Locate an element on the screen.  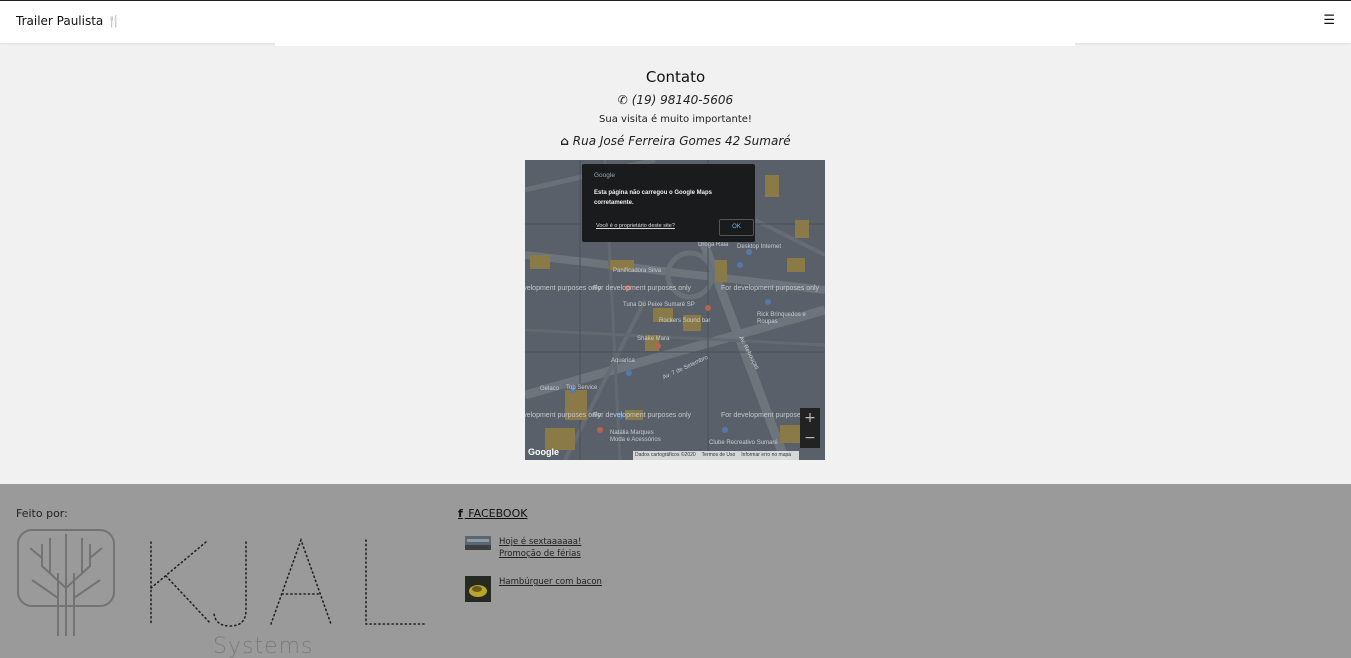
phone-line: ✆ (19) 98140-5606 is located at coordinates (675, 100).